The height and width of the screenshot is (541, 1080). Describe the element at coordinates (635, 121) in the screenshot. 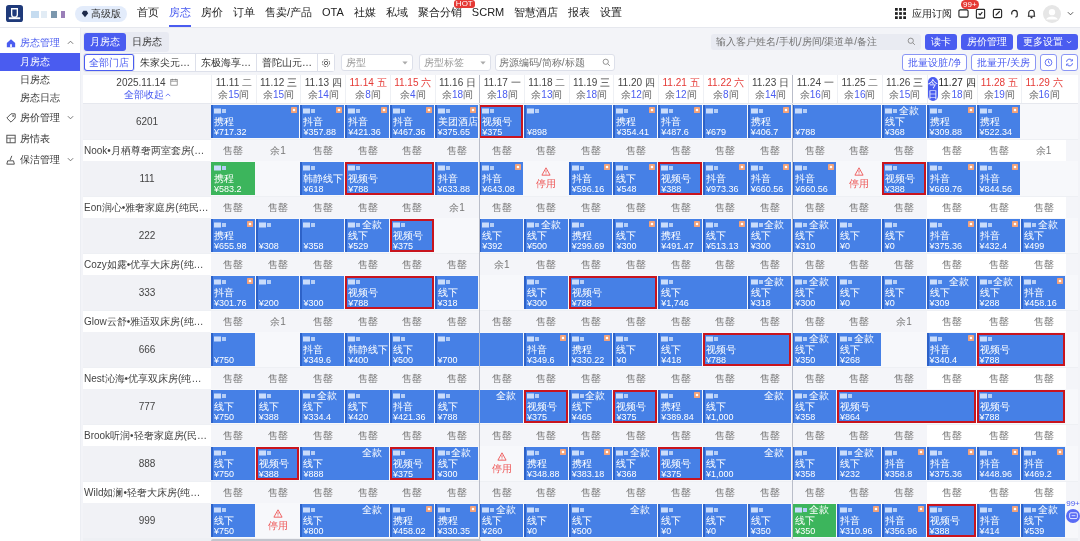

I see `booking-card: 携程 ¥354.41` at that location.